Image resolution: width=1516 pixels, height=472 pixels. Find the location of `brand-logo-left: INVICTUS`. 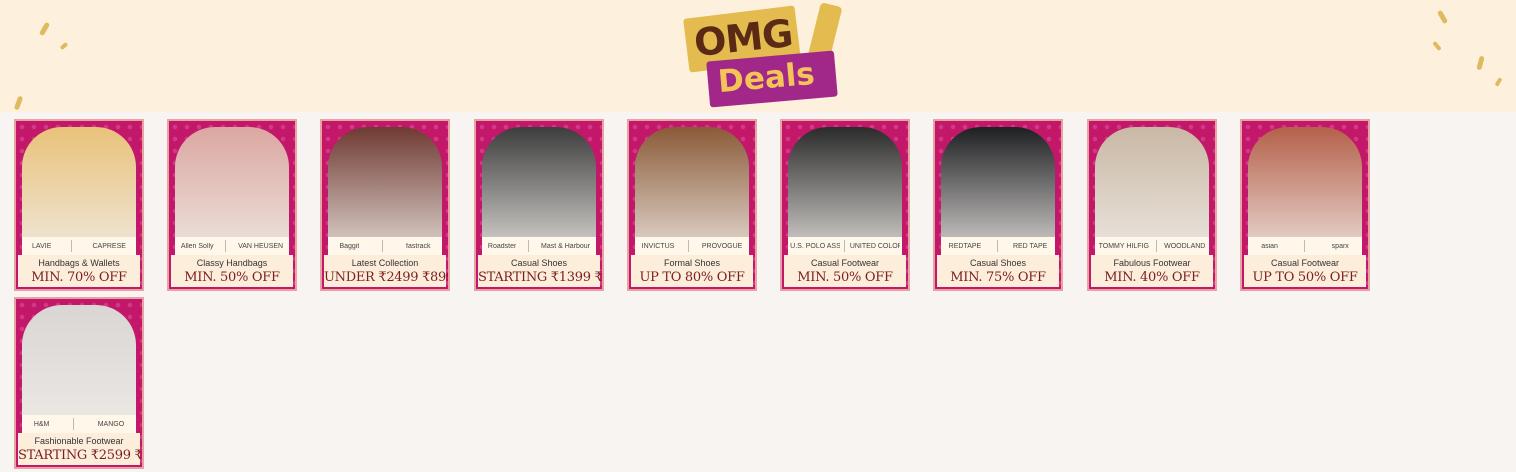

brand-logo-left: INVICTUS is located at coordinates (658, 246).